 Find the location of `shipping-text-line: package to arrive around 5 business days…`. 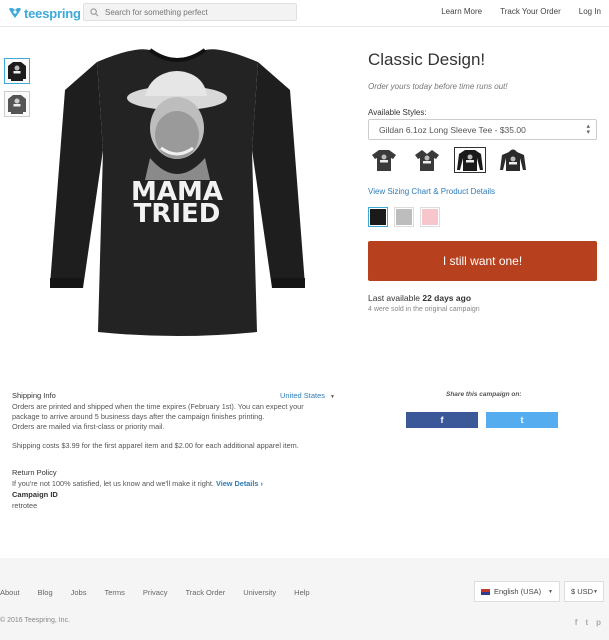

shipping-text-line: package to arrive around 5 business days… is located at coordinates (138, 416).